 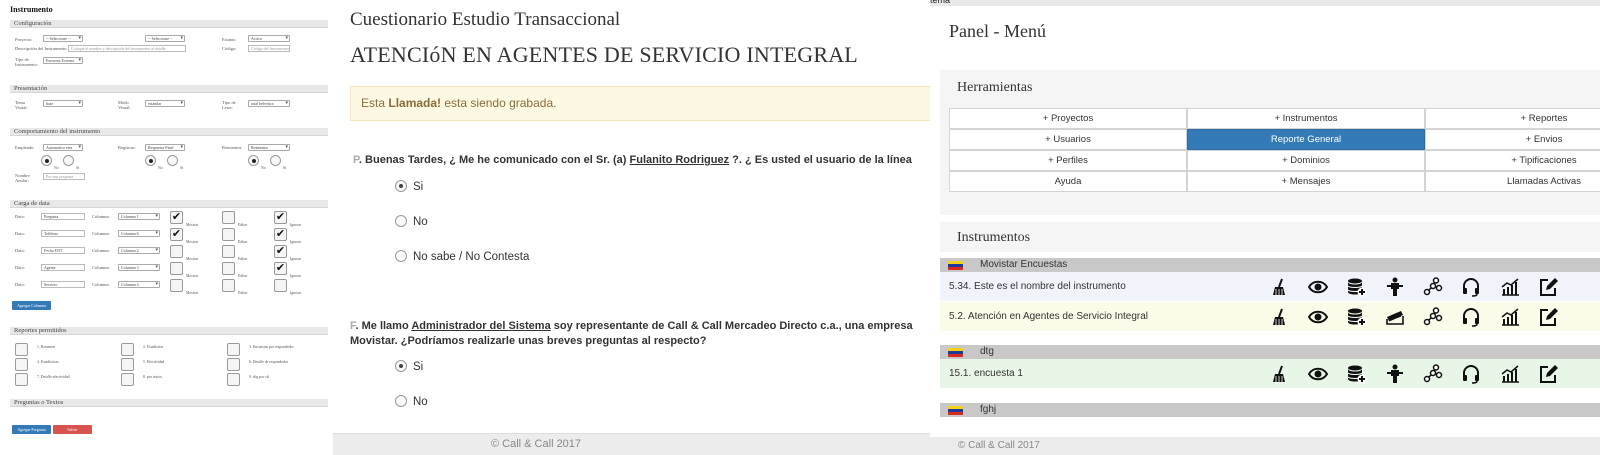 What do you see at coordinates (269, 48) in the screenshot?
I see `codigo-input: Código del Instrumento` at bounding box center [269, 48].